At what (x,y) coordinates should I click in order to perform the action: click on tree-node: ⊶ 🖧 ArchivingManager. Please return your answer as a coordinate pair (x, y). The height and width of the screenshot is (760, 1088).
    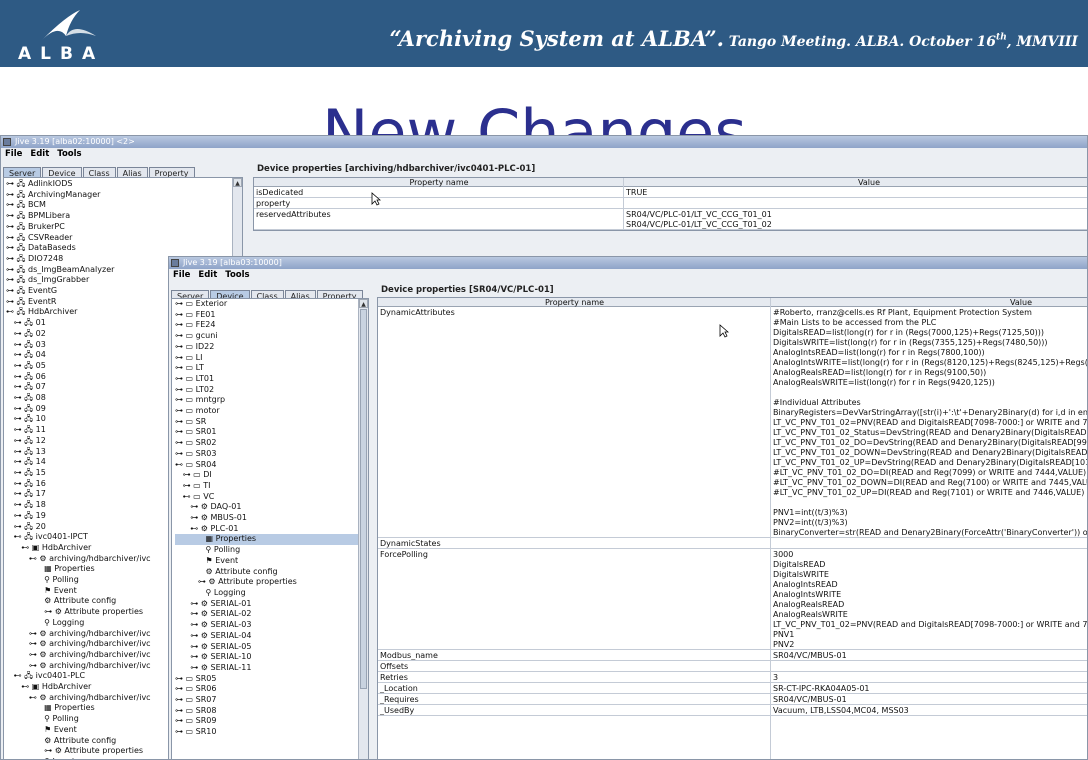
    Looking at the image, I should click on (124, 195).